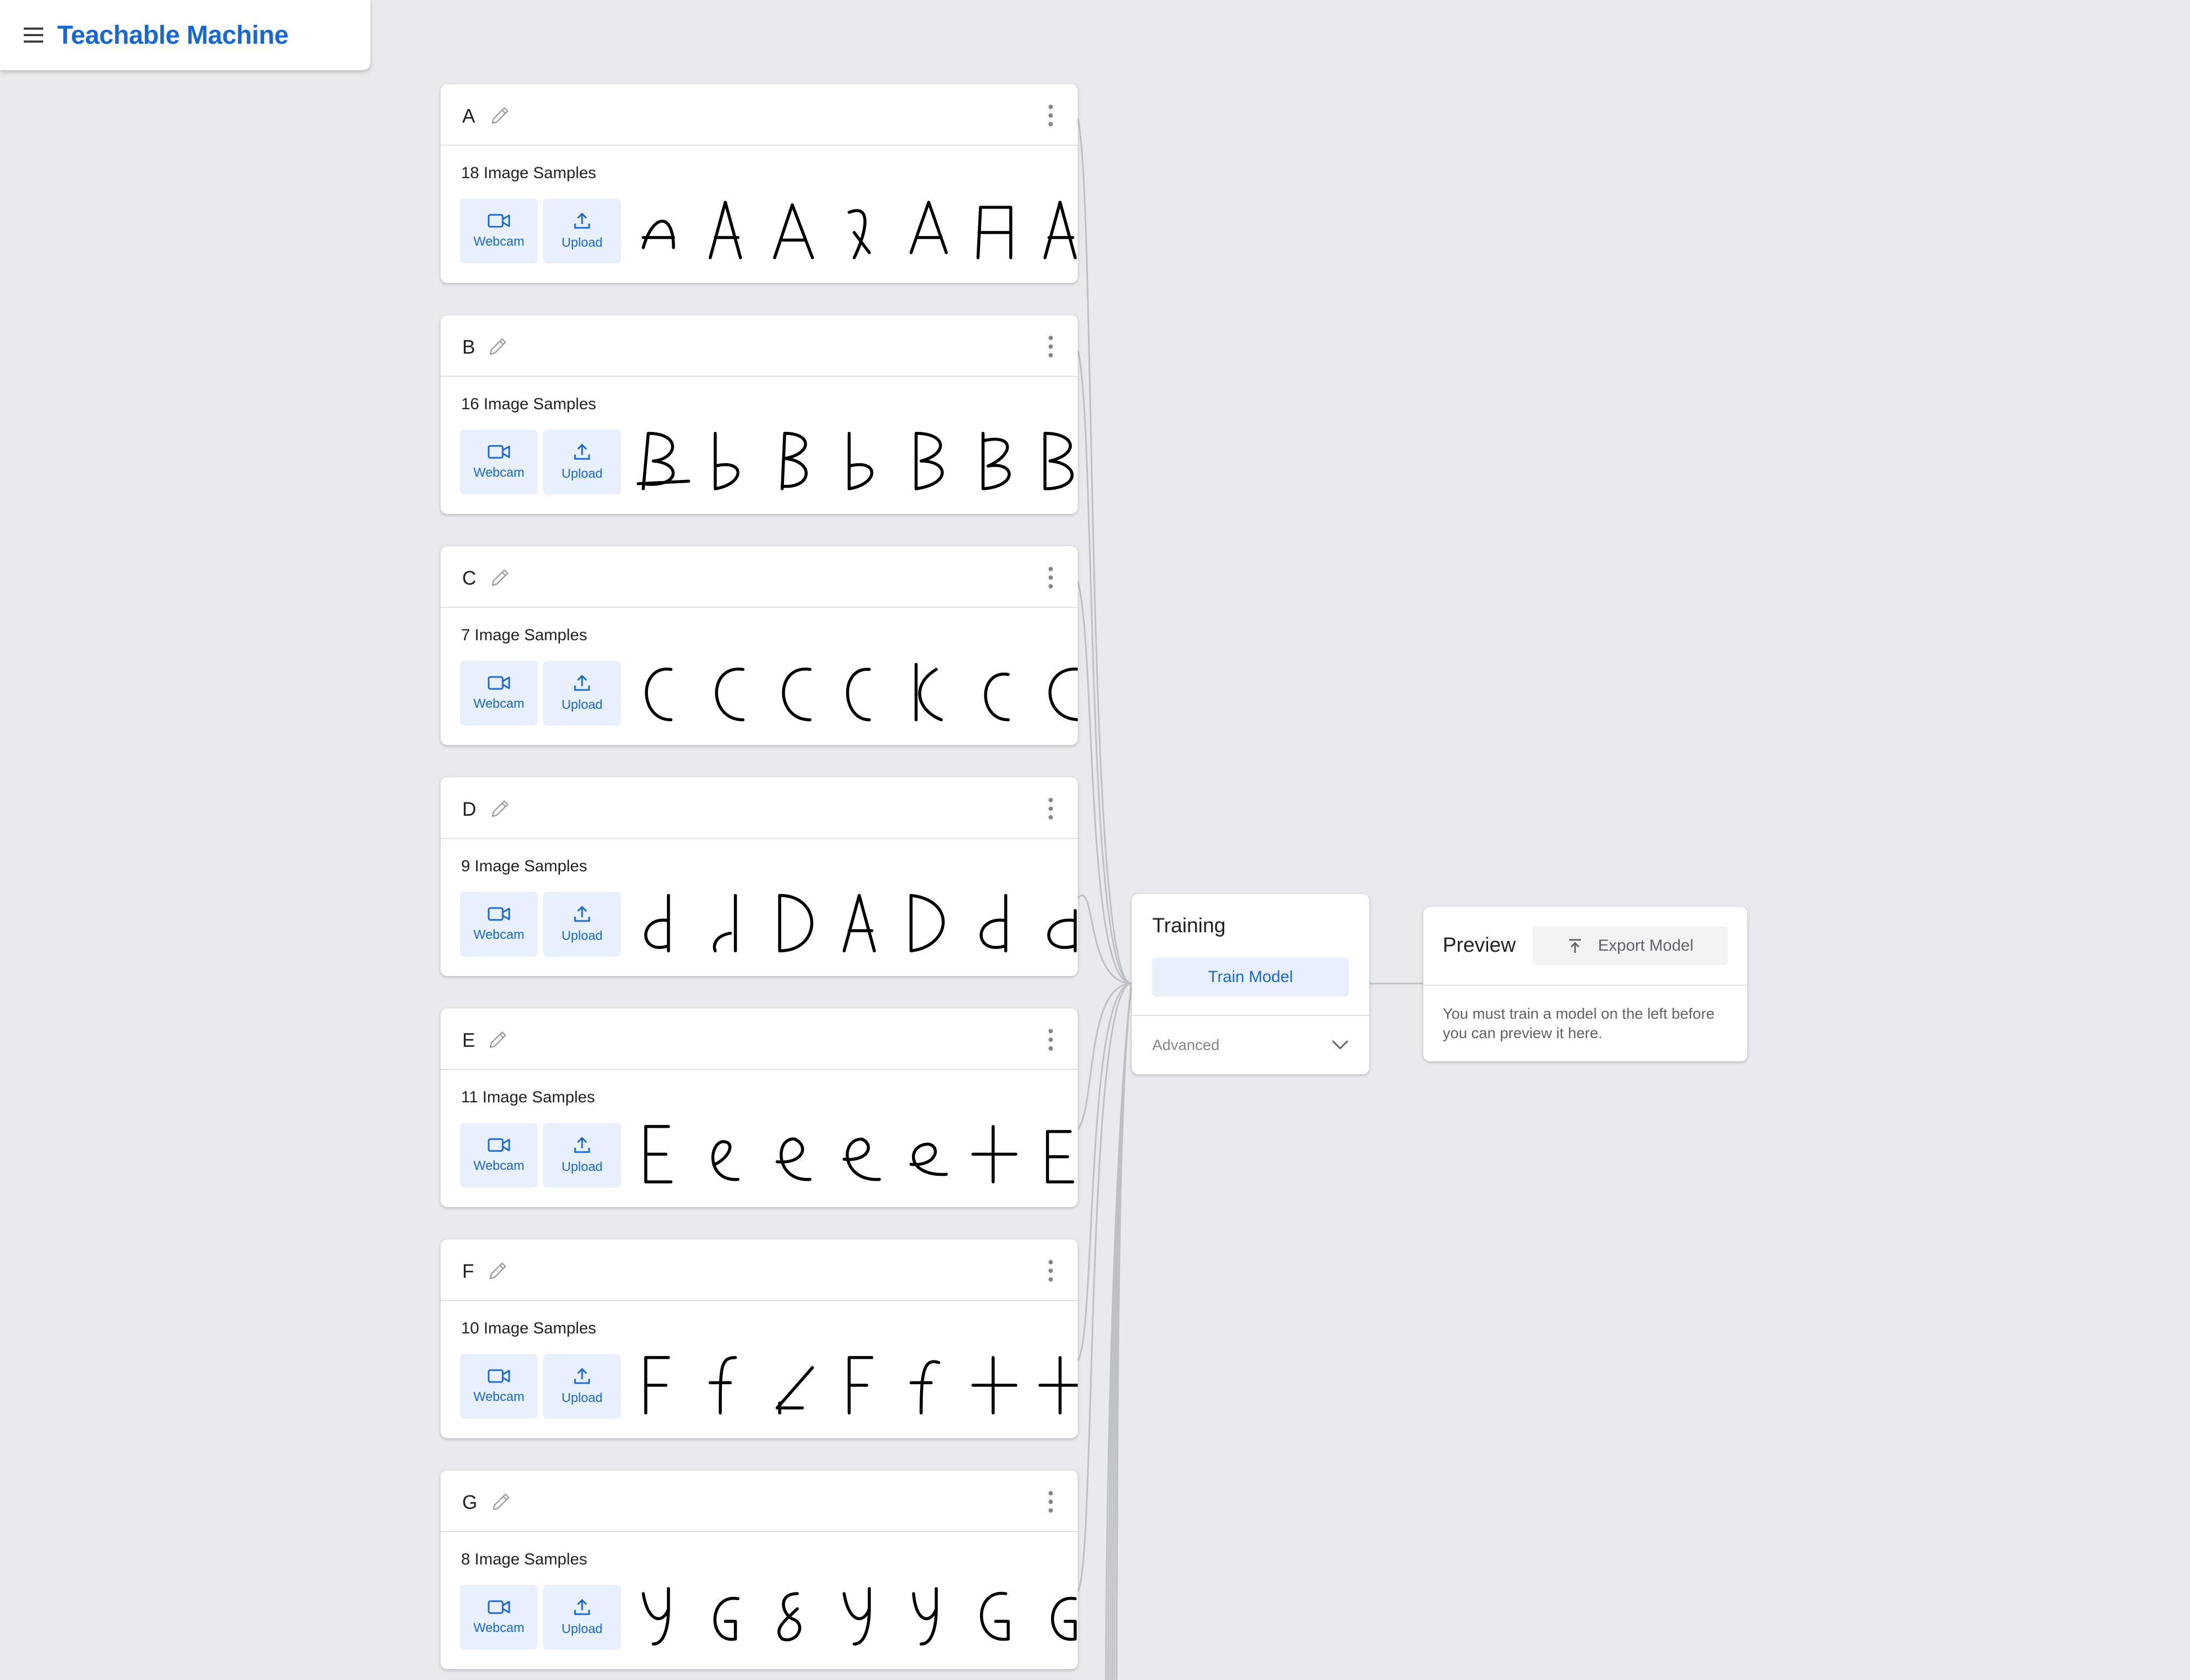  Describe the element at coordinates (173, 35) in the screenshot. I see `app-title: Teachable Machine` at that location.